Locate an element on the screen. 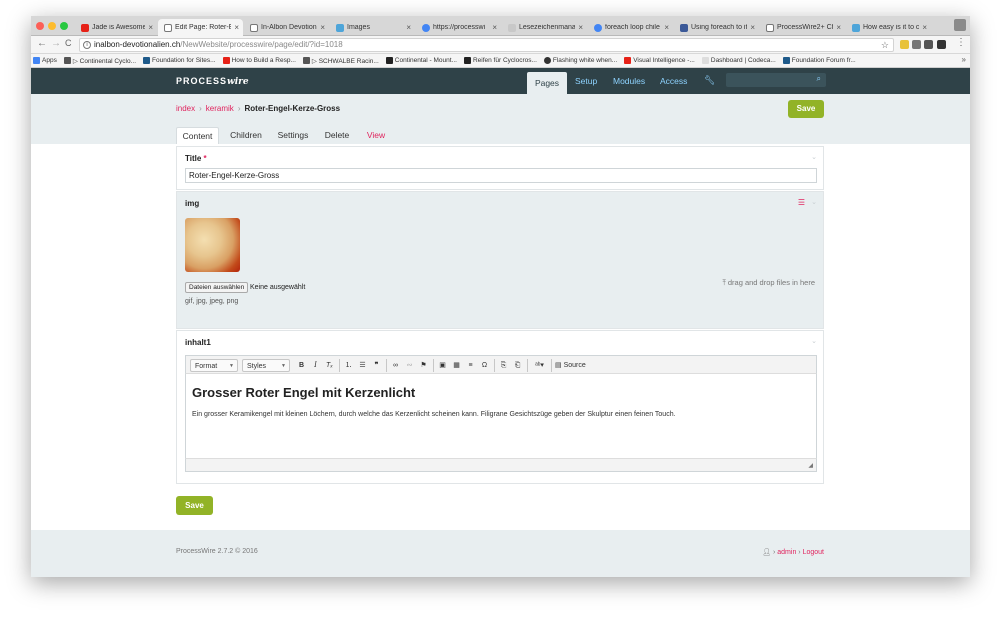 The image size is (1000, 621). tab-settings: Settings is located at coordinates (293, 135).